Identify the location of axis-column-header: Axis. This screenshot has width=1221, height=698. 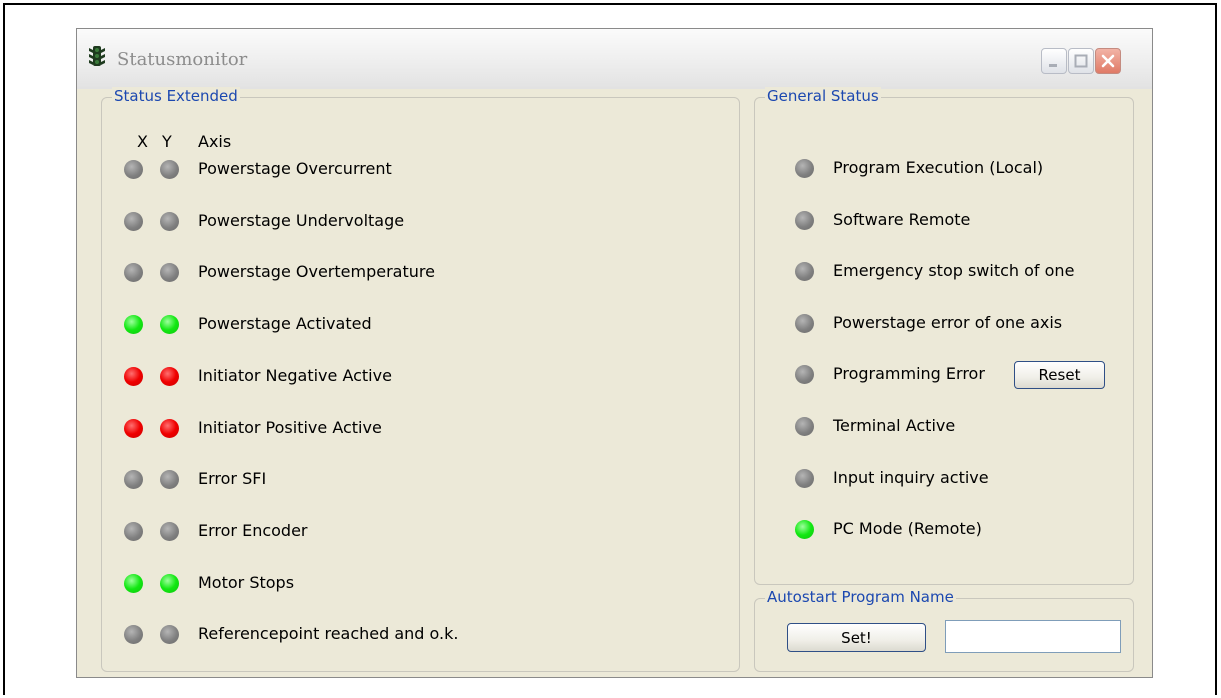
(215, 141).